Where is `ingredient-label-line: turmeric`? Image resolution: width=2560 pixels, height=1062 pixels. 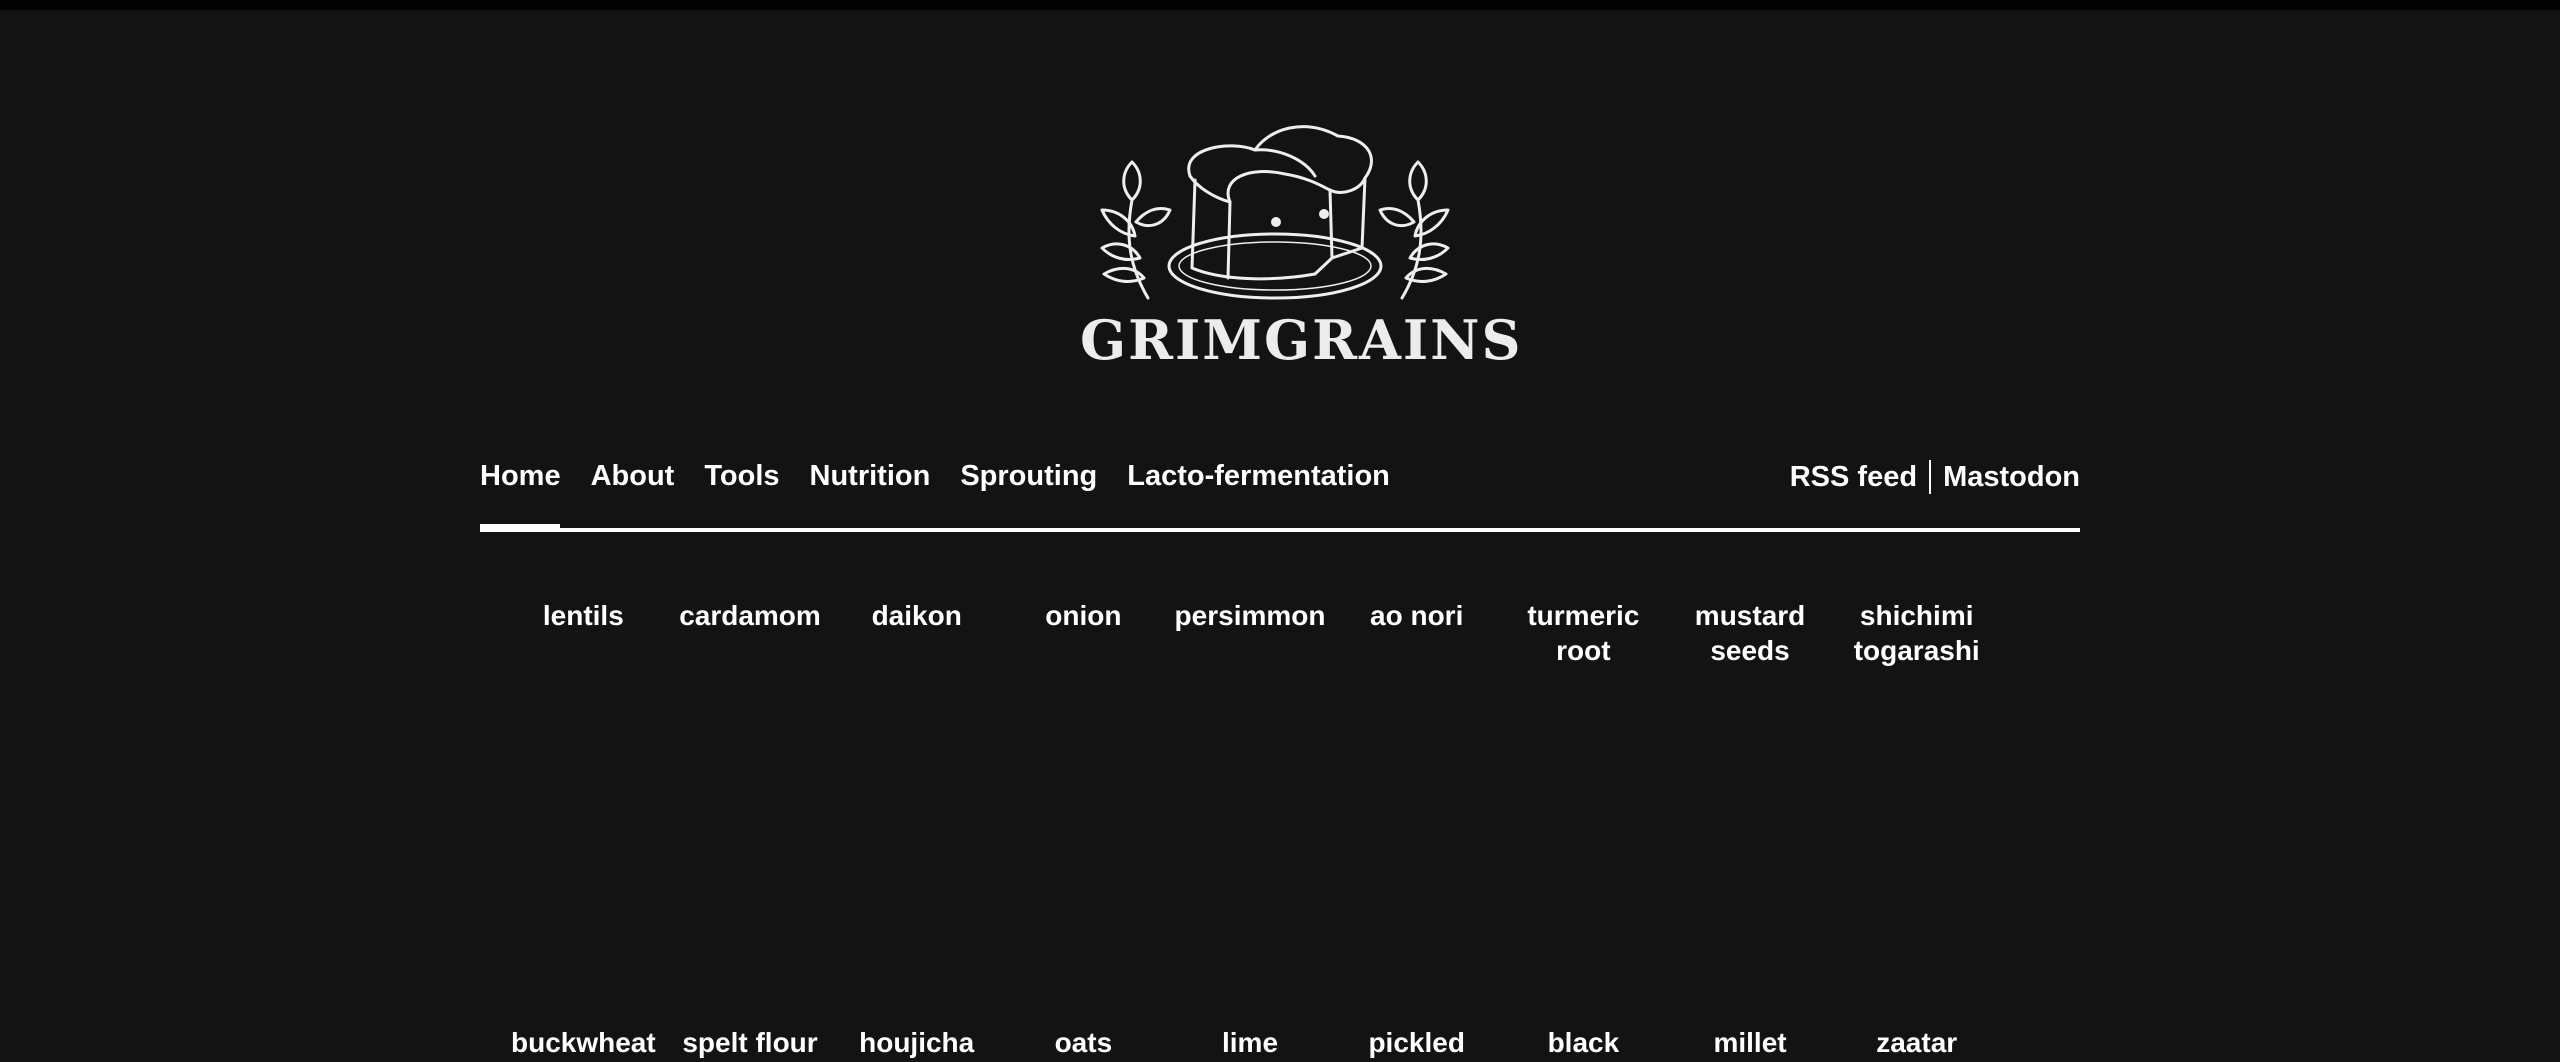 ingredient-label-line: turmeric is located at coordinates (1583, 615).